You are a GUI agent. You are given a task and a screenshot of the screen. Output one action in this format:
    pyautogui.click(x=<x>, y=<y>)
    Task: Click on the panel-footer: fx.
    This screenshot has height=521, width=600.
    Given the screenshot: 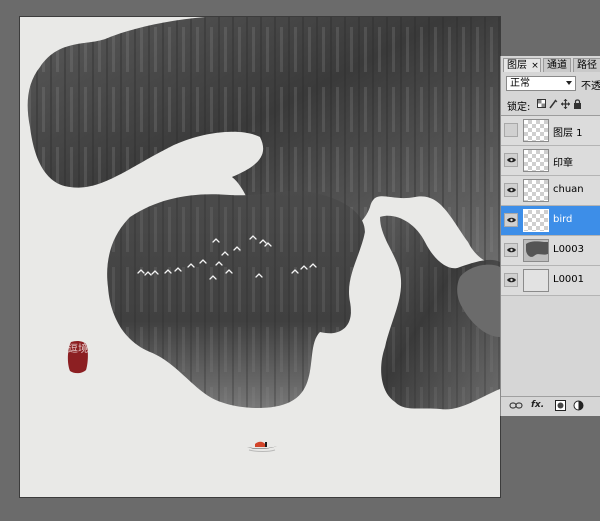 What is the action you would take?
    pyautogui.click(x=550, y=405)
    